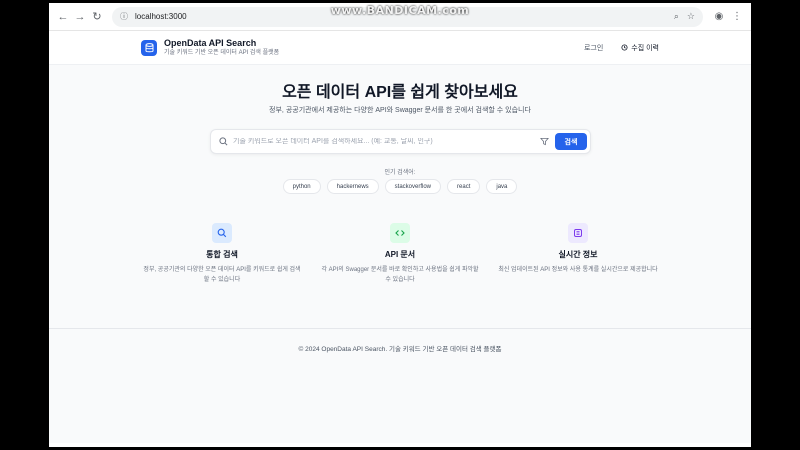  Describe the element at coordinates (386, 141) in the screenshot. I see `search-input` at that location.